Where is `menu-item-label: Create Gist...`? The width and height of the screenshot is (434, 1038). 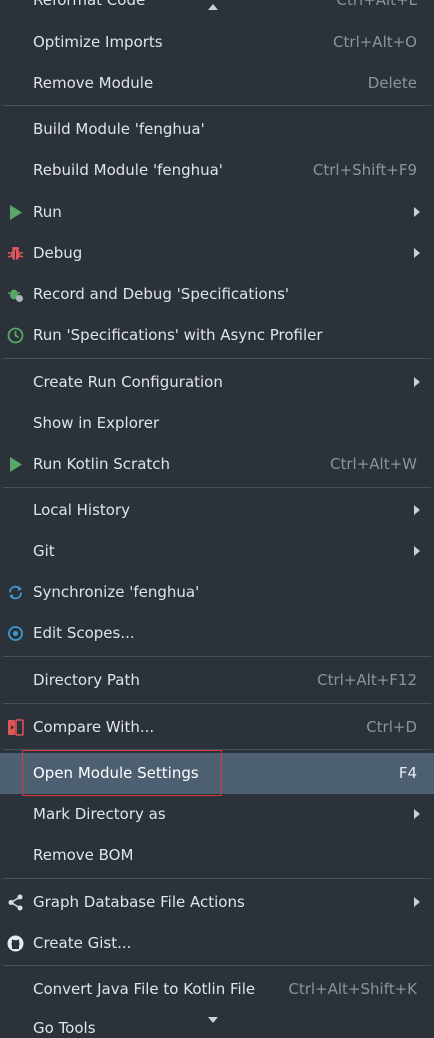
menu-item-label: Create Gist... is located at coordinates (82, 943).